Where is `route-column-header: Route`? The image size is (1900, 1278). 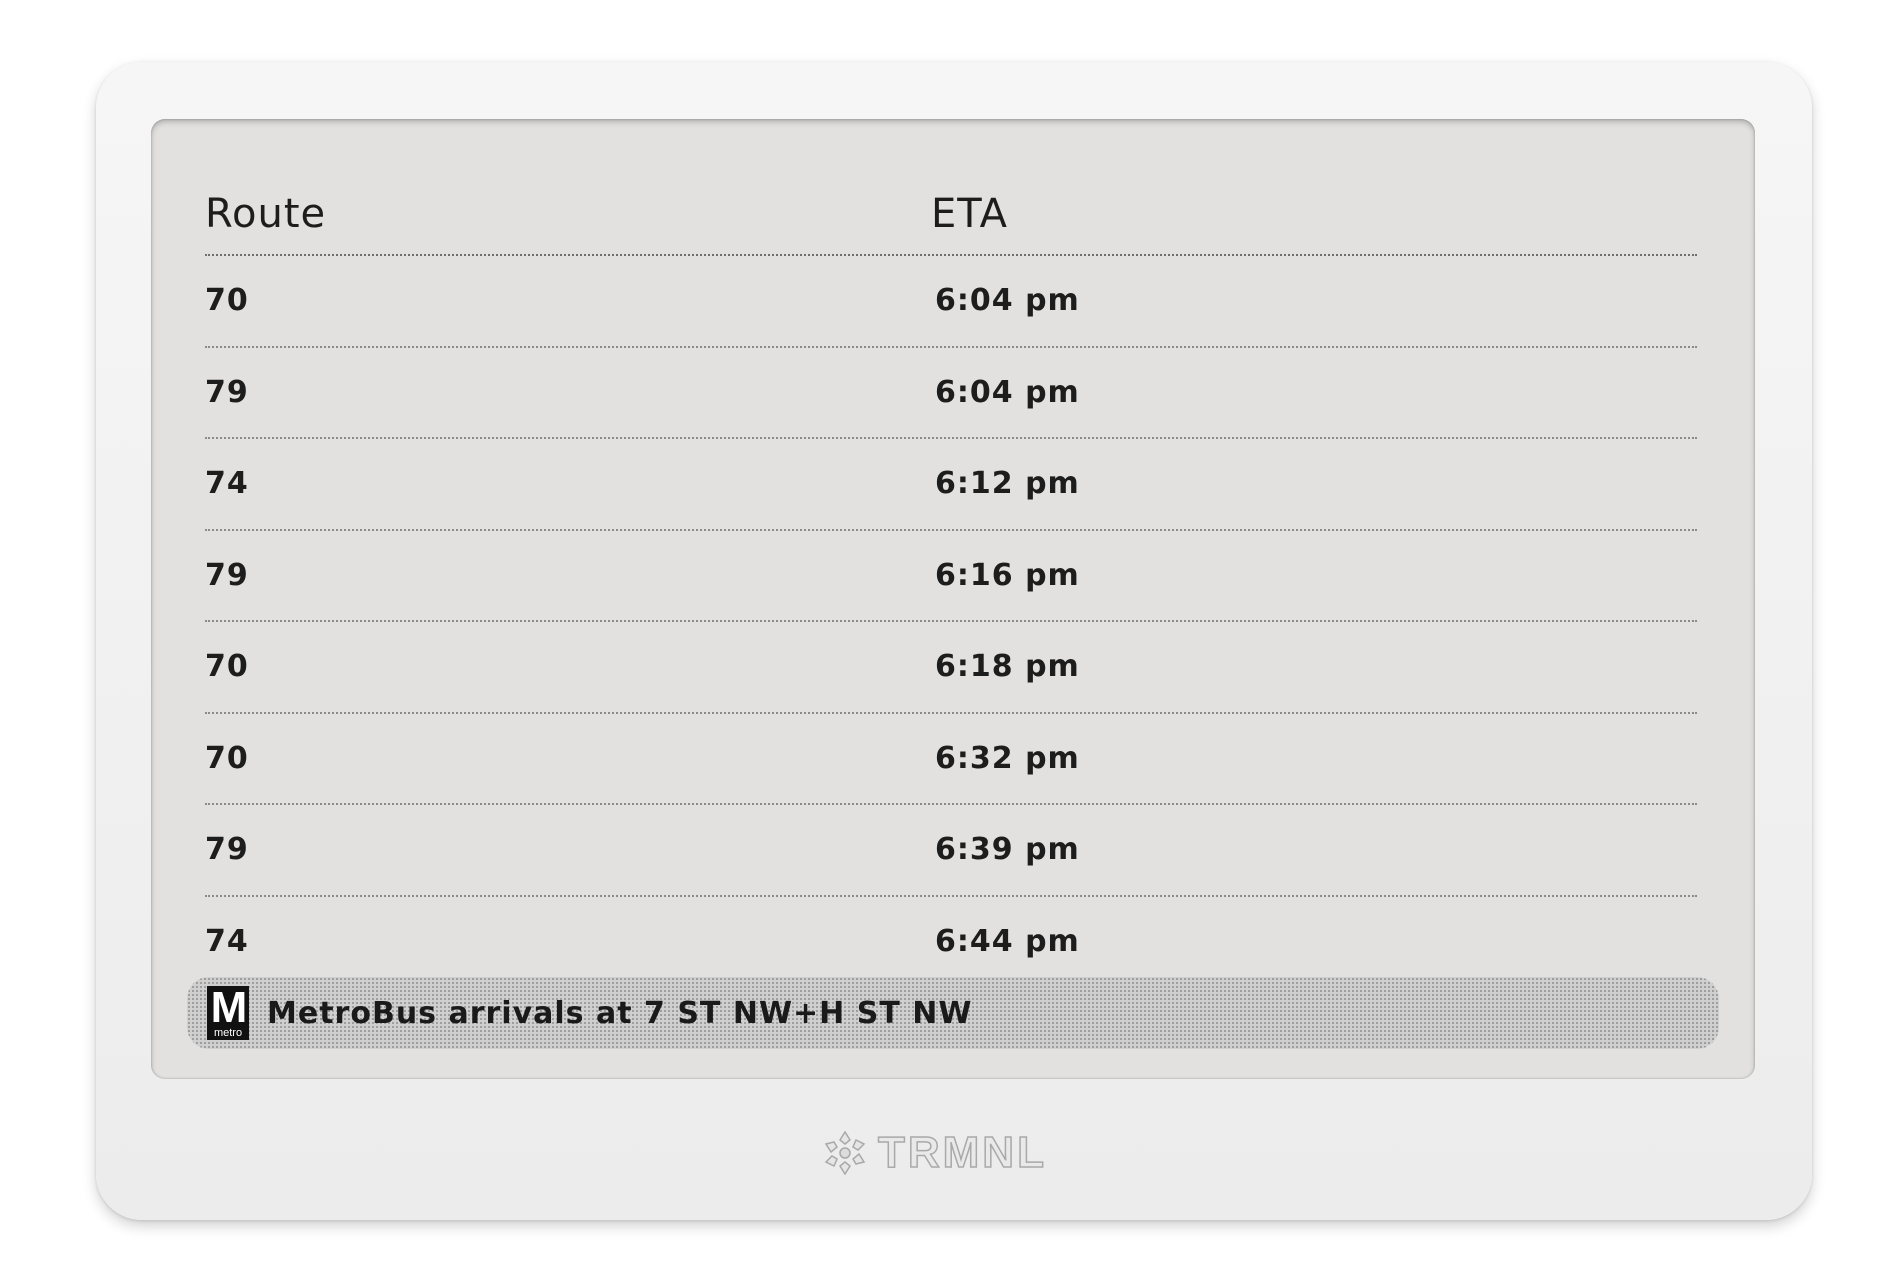 route-column-header: Route is located at coordinates (266, 214).